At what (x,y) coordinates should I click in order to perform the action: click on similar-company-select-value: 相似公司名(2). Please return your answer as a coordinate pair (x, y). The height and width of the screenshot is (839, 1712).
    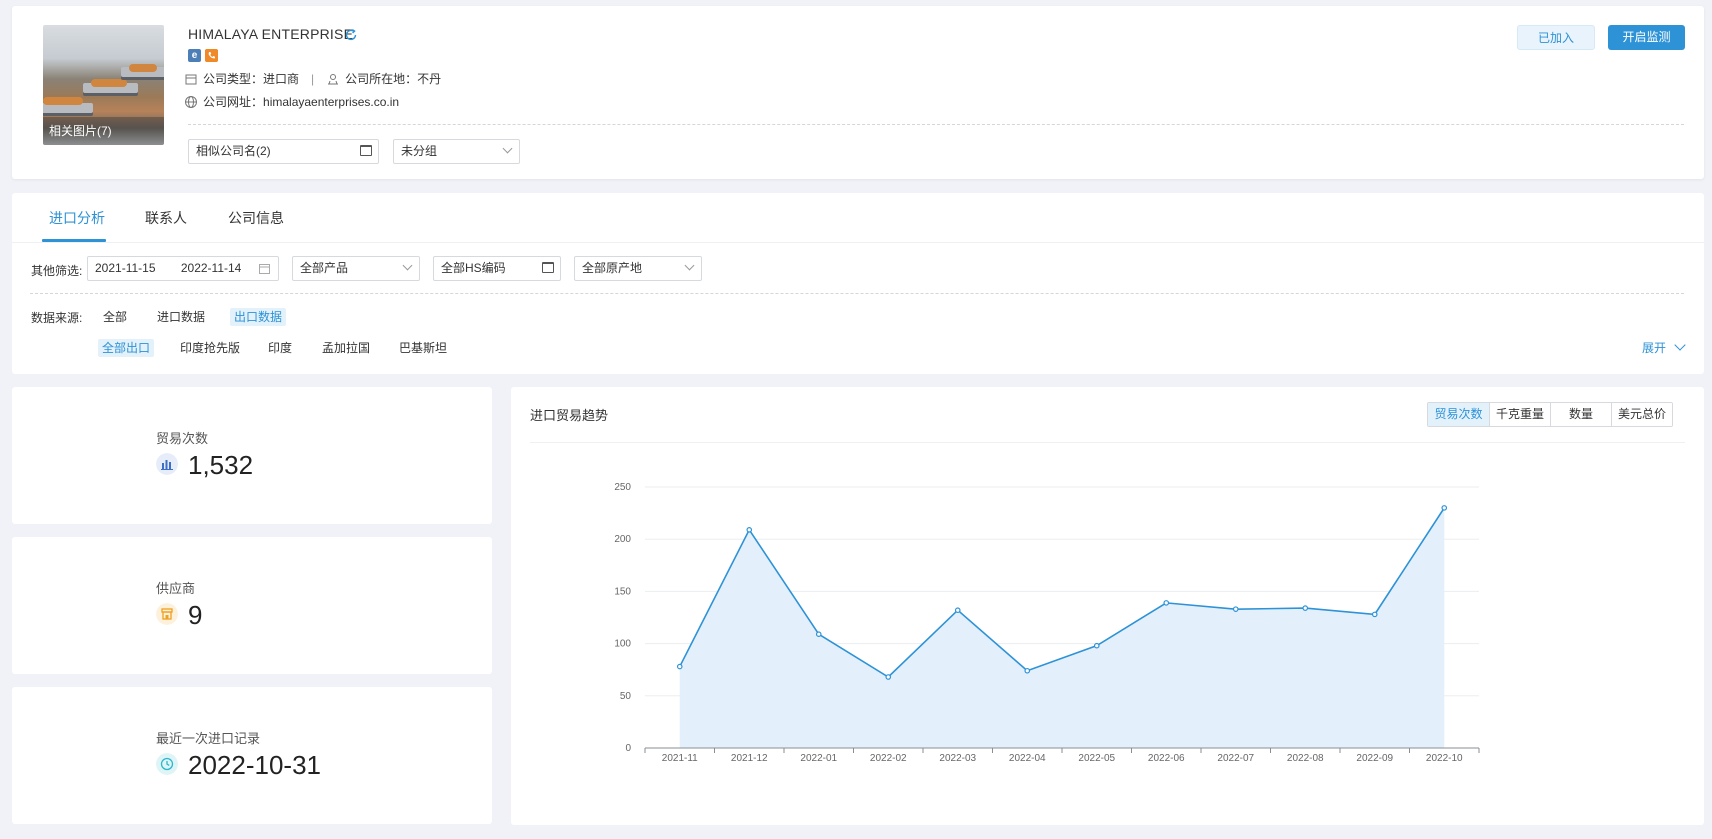
    Looking at the image, I should click on (233, 151).